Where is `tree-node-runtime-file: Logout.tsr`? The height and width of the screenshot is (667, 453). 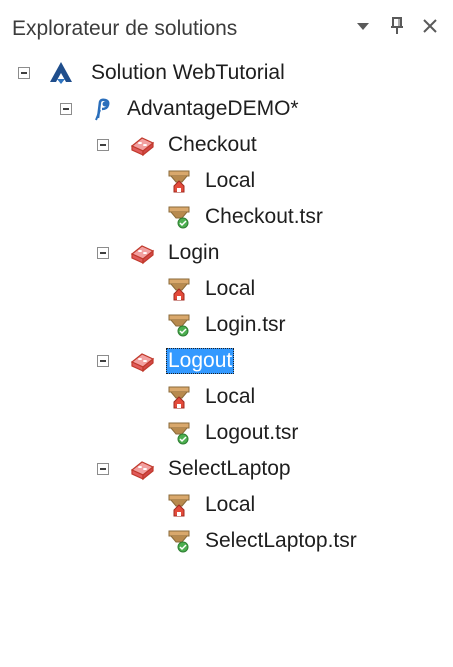 tree-node-runtime-file: Logout.tsr is located at coordinates (226, 433).